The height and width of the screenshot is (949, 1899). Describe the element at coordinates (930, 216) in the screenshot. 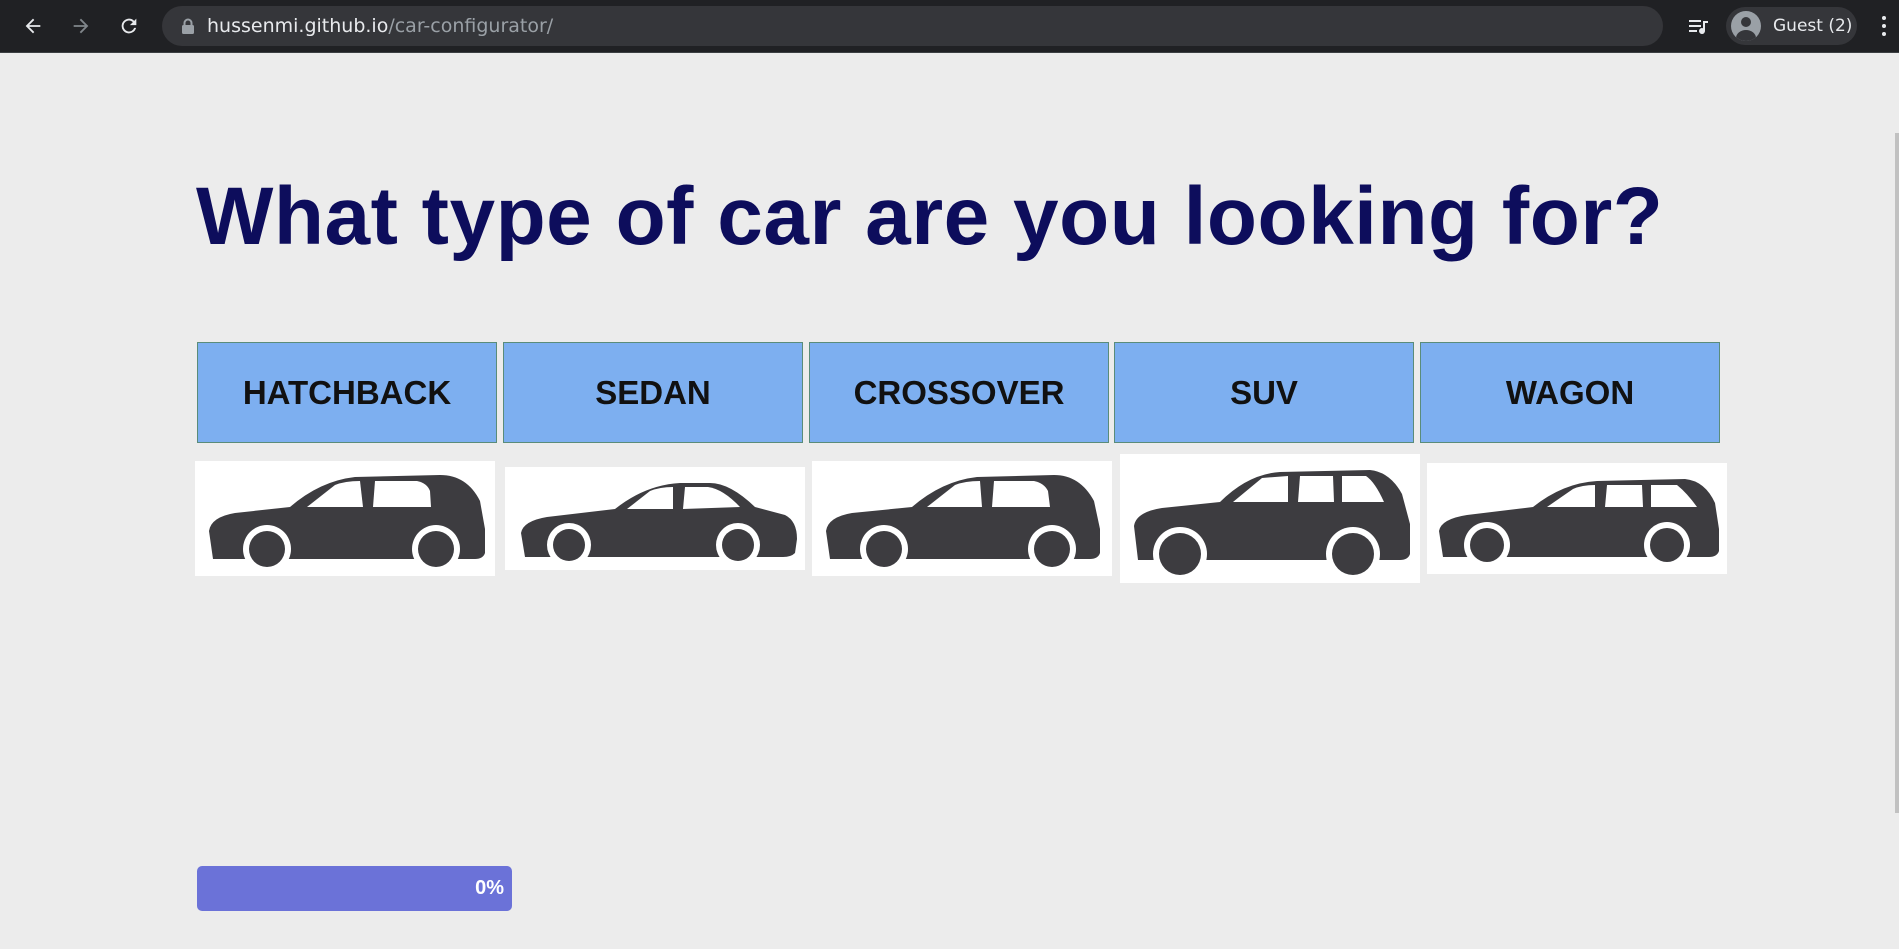

I see `question-heading: What type of car are you looking for?` at that location.